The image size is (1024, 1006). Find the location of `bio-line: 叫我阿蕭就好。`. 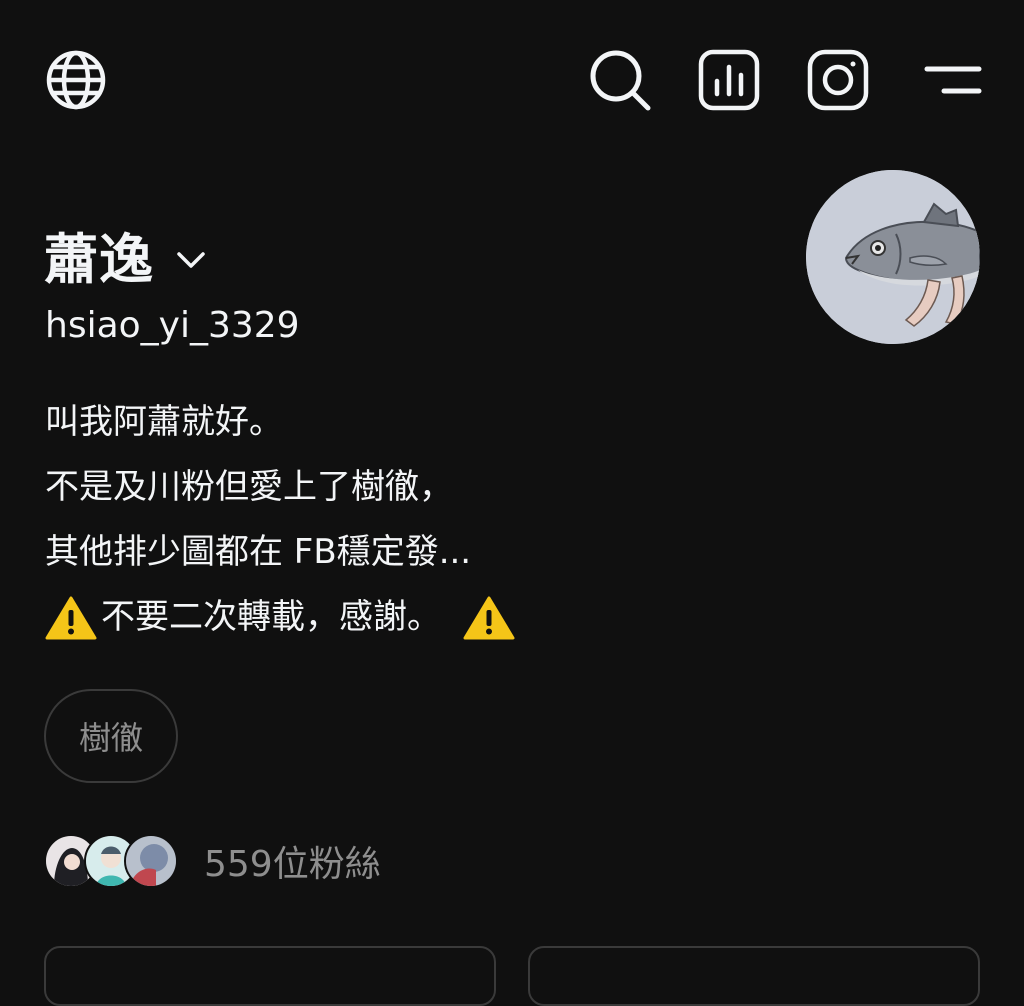

bio-line: 叫我阿蕭就好。 is located at coordinates (164, 422).